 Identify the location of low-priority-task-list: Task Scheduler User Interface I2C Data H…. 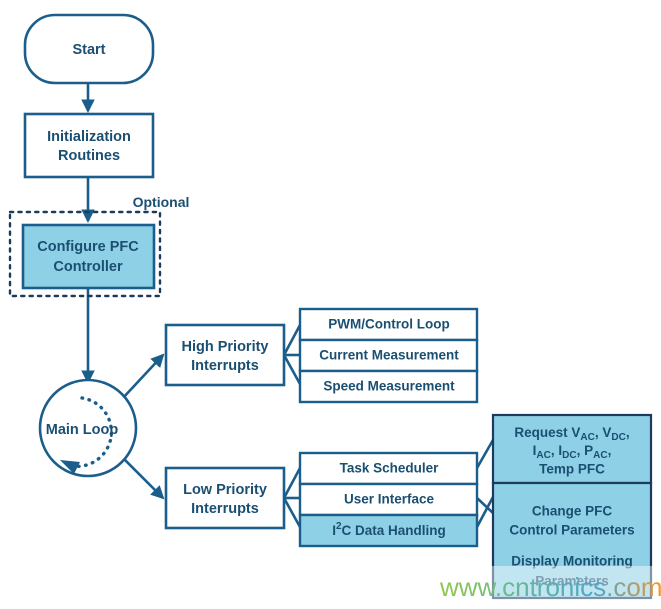
(388, 499).